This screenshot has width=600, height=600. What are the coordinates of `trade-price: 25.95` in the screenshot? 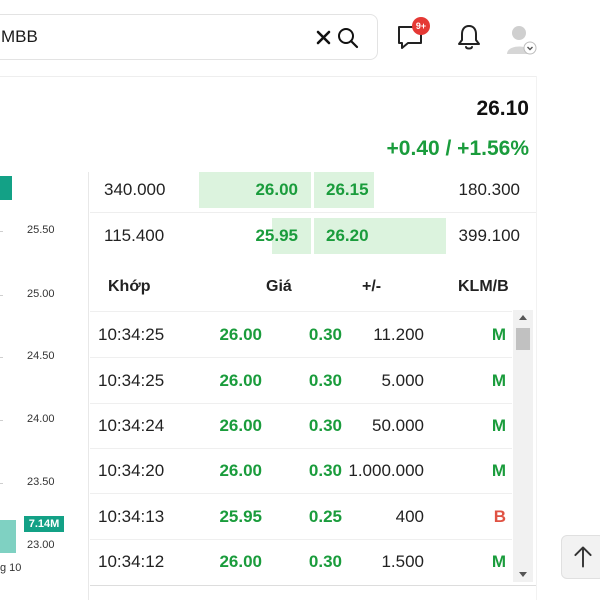 It's located at (240, 516).